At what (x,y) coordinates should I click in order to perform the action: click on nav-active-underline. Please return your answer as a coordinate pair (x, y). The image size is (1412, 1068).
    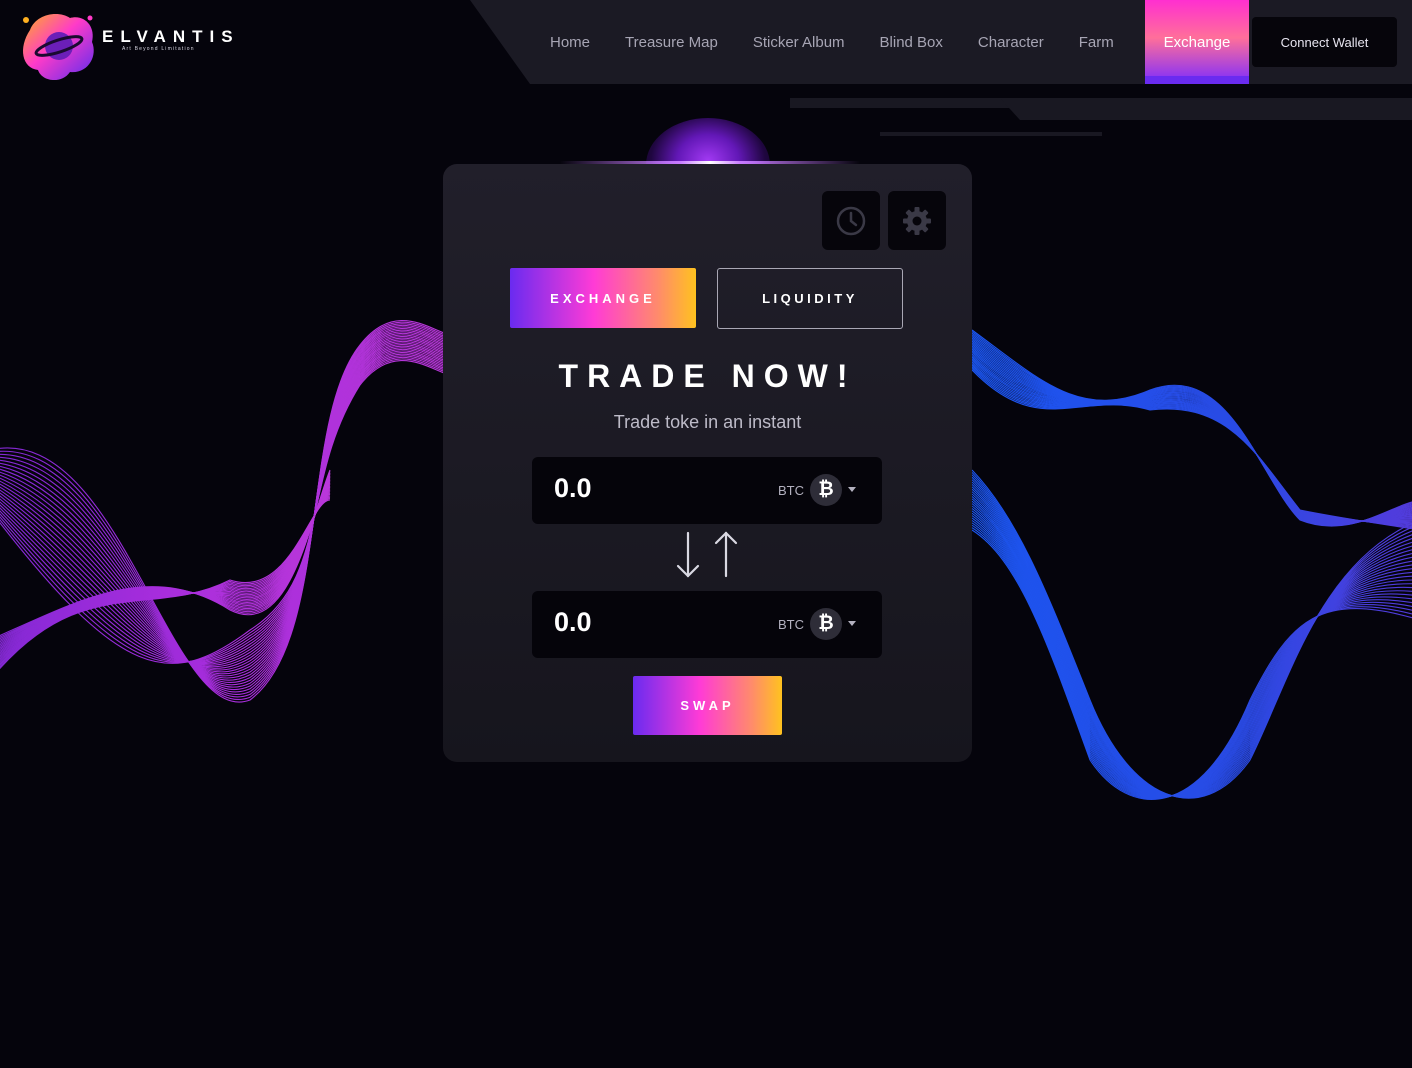
    Looking at the image, I should click on (1197, 80).